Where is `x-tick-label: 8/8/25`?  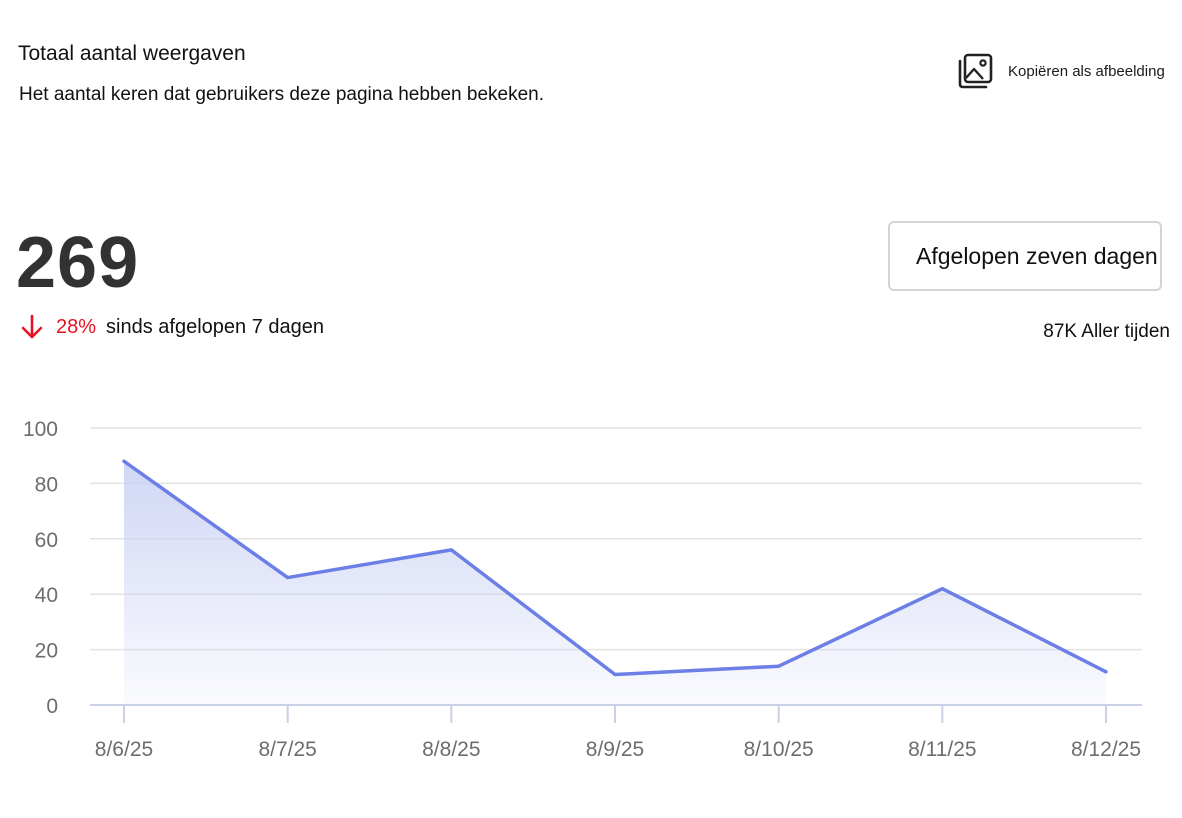
x-tick-label: 8/8/25 is located at coordinates (451, 749).